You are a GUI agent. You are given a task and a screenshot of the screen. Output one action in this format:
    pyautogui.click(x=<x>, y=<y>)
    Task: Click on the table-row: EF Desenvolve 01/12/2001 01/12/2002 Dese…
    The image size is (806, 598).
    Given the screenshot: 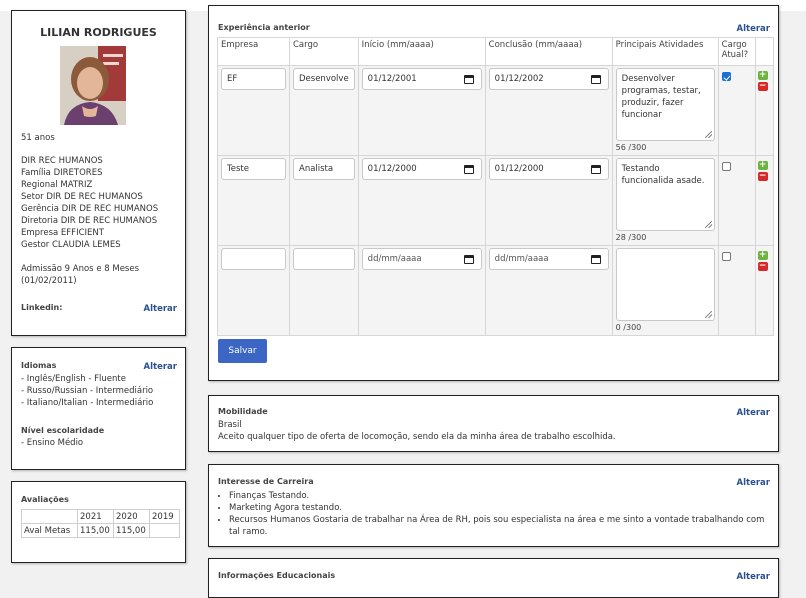 What is the action you would take?
    pyautogui.click(x=495, y=110)
    